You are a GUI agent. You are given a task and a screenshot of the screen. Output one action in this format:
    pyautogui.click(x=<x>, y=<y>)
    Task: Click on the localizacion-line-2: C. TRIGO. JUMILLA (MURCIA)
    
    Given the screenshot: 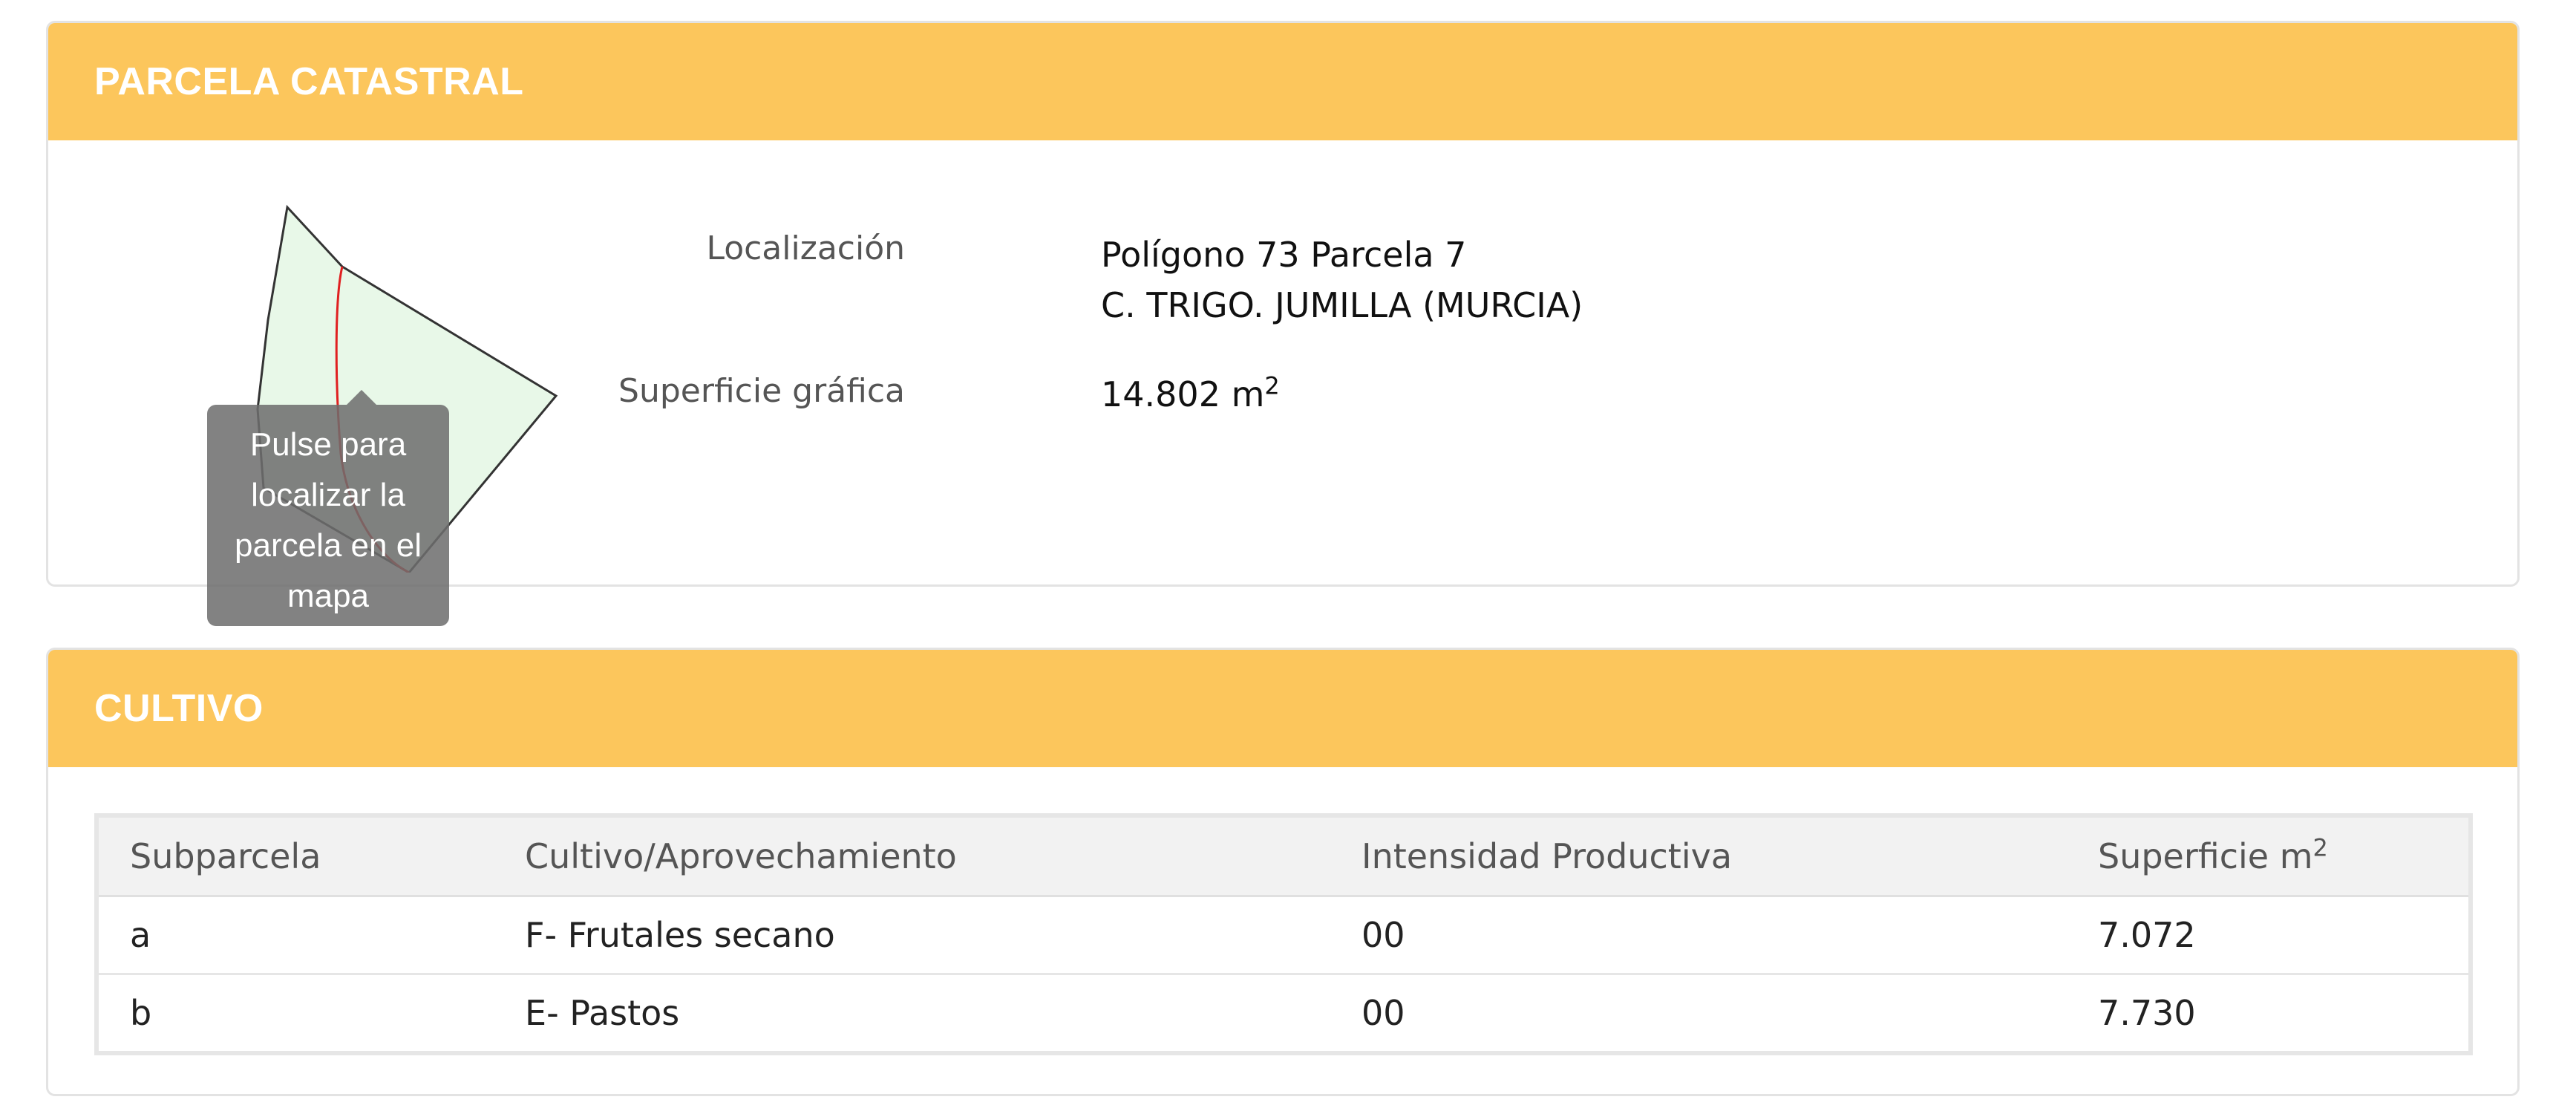 What is the action you would take?
    pyautogui.click(x=1342, y=305)
    